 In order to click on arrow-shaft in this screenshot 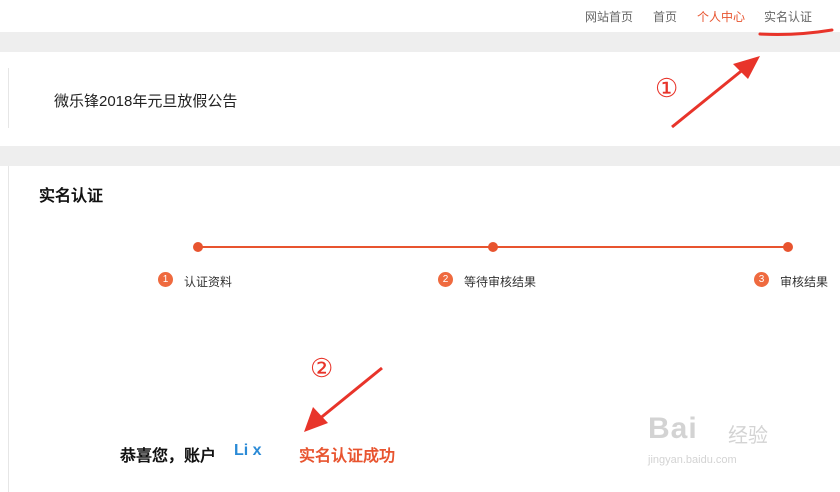, I will do `click(708, 97)`.